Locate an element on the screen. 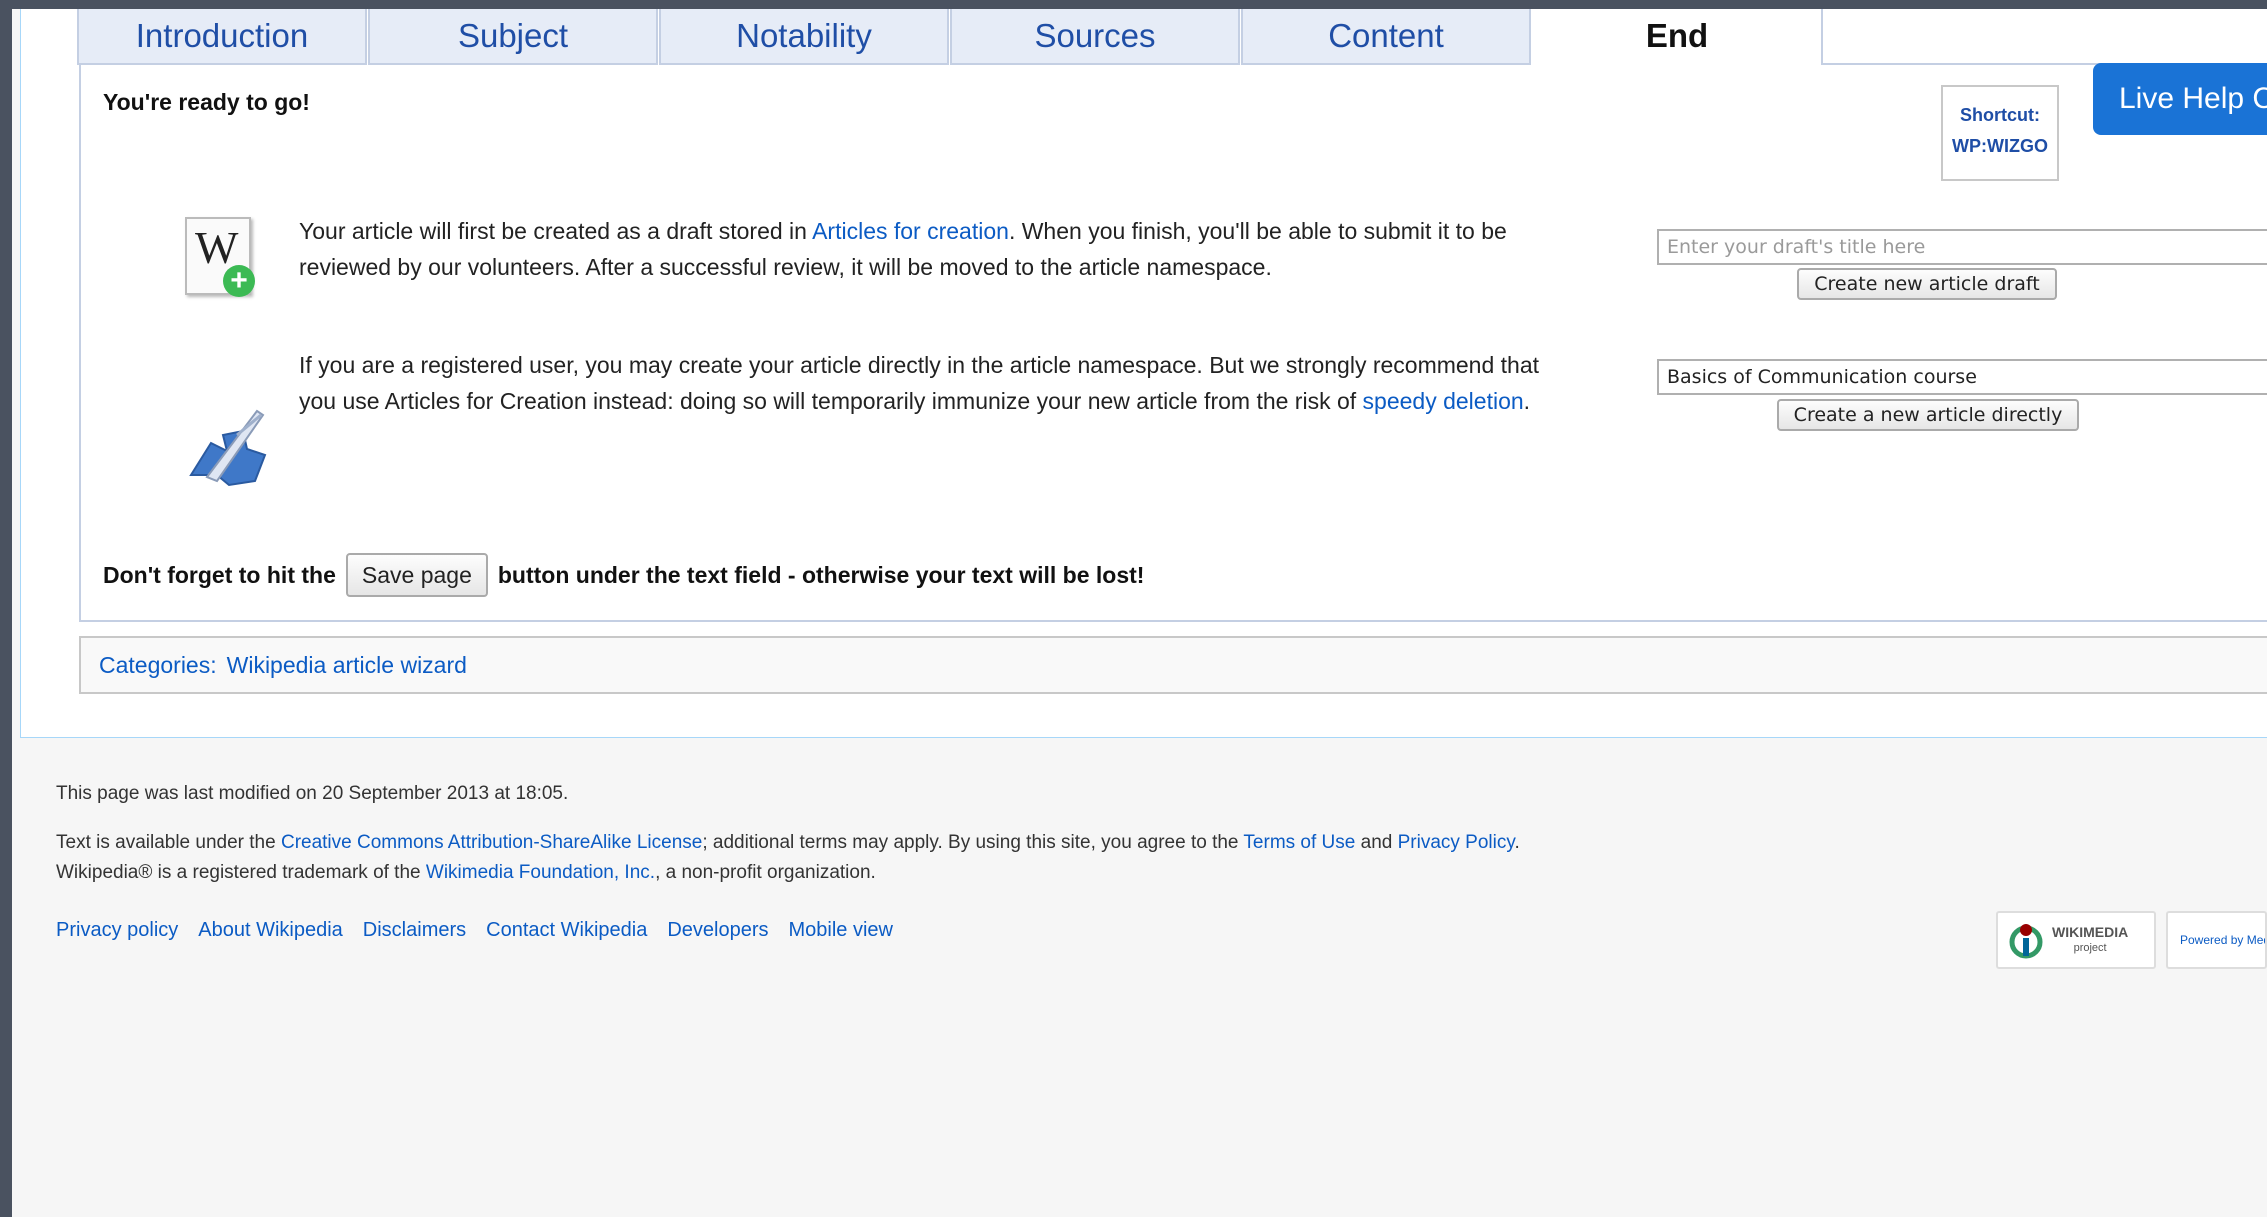 Image resolution: width=2267 pixels, height=1217 pixels. wikimedia-badge: WIKIMEDIA project is located at coordinates (2076, 940).